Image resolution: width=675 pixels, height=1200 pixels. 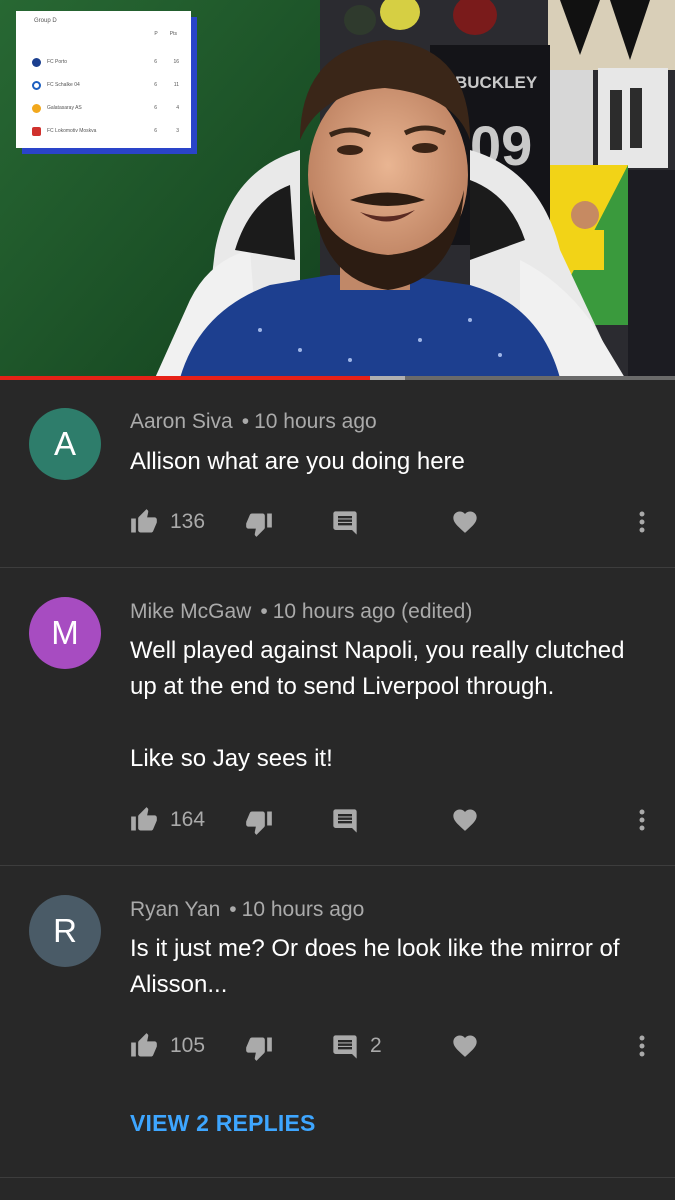 What do you see at coordinates (181, 421) in the screenshot?
I see `comment-author: Aaron Siva` at bounding box center [181, 421].